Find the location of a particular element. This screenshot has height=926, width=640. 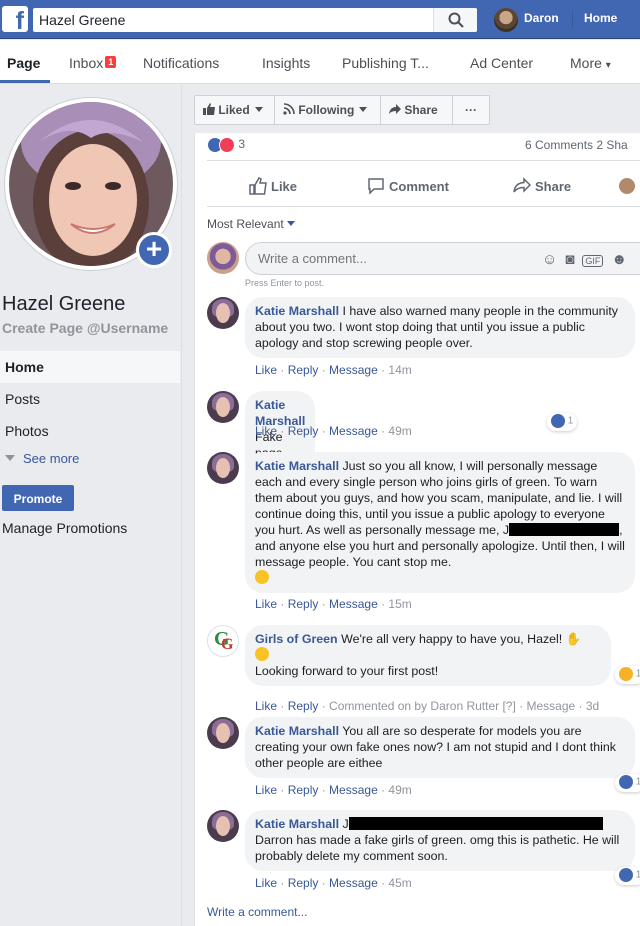

tab-inbox-label: Inbox is located at coordinates (86, 63).